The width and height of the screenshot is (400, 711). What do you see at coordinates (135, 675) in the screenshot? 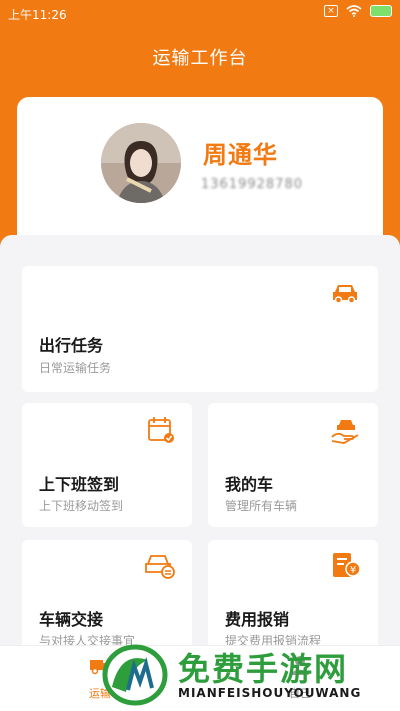
I see `watermark-logo` at bounding box center [135, 675].